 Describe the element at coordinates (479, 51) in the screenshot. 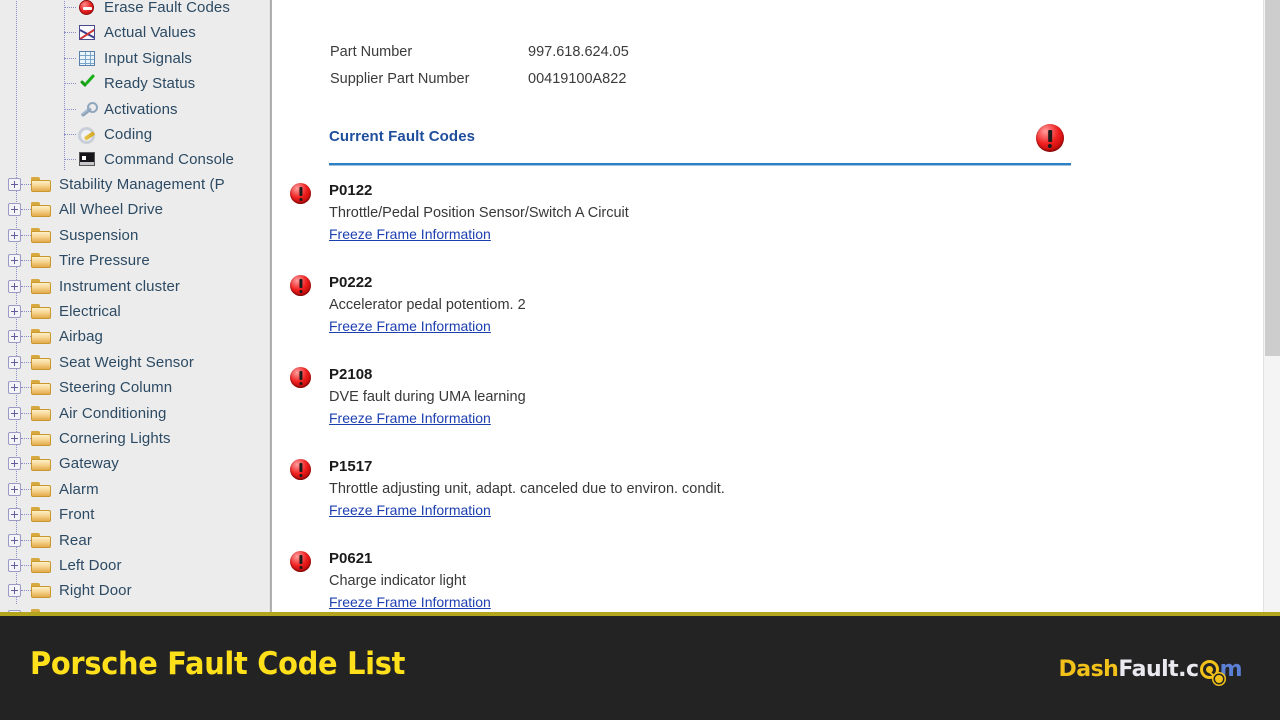

I see `part-info-row: Part Number 997.618.624.05` at that location.